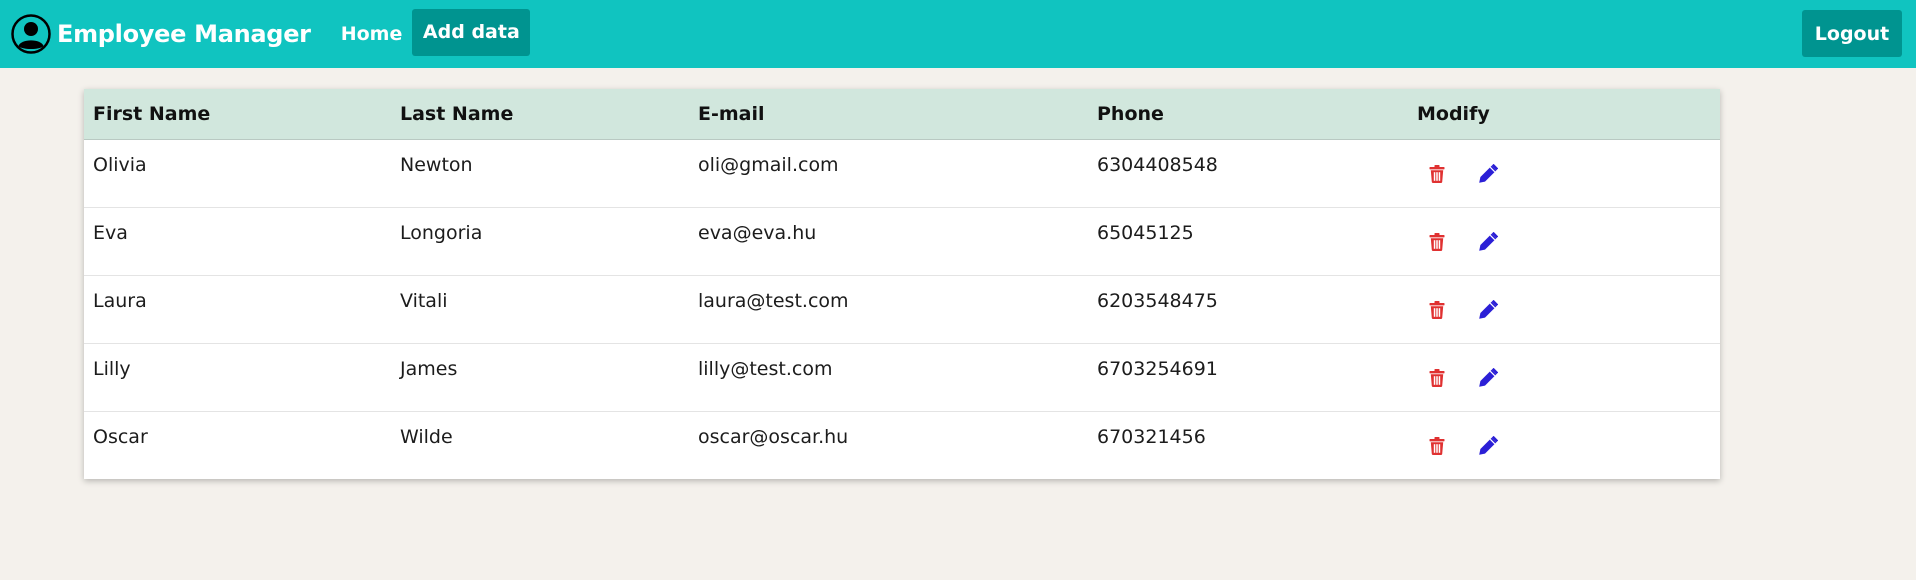  Describe the element at coordinates (1852, 33) in the screenshot. I see `logout-button: Logout` at that location.